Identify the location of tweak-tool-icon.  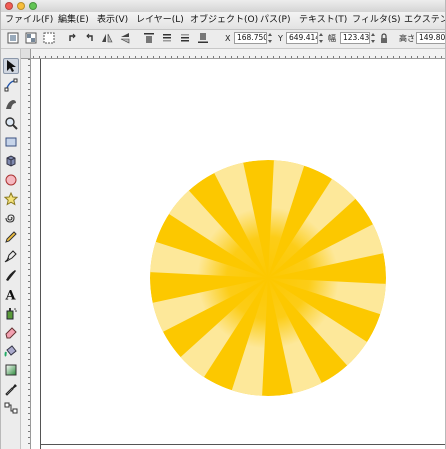
(11, 104).